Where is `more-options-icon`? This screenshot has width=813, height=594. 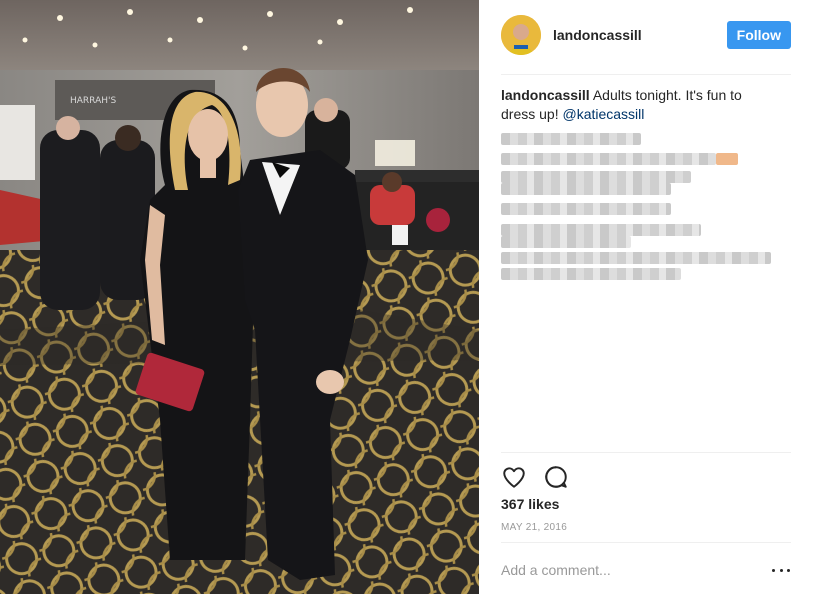
more-options-icon is located at coordinates (781, 570).